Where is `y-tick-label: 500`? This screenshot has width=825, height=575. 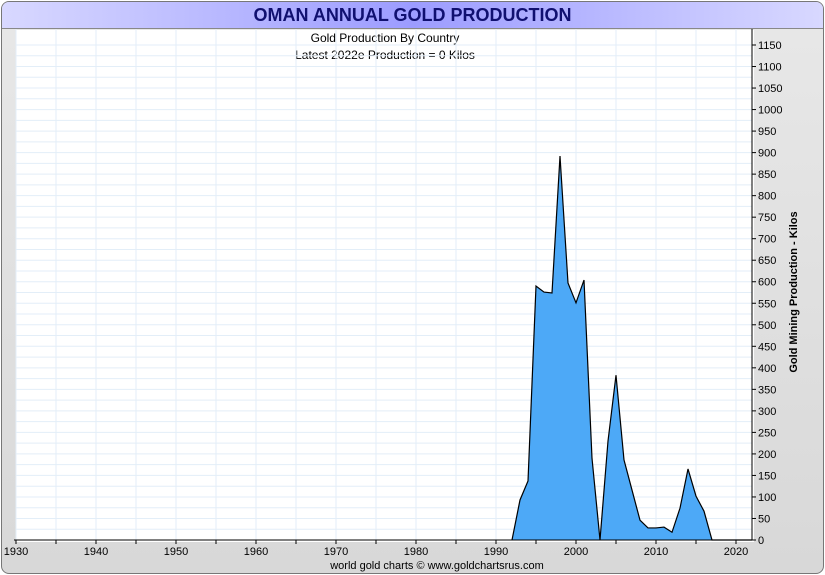
y-tick-label: 500 is located at coordinates (767, 326).